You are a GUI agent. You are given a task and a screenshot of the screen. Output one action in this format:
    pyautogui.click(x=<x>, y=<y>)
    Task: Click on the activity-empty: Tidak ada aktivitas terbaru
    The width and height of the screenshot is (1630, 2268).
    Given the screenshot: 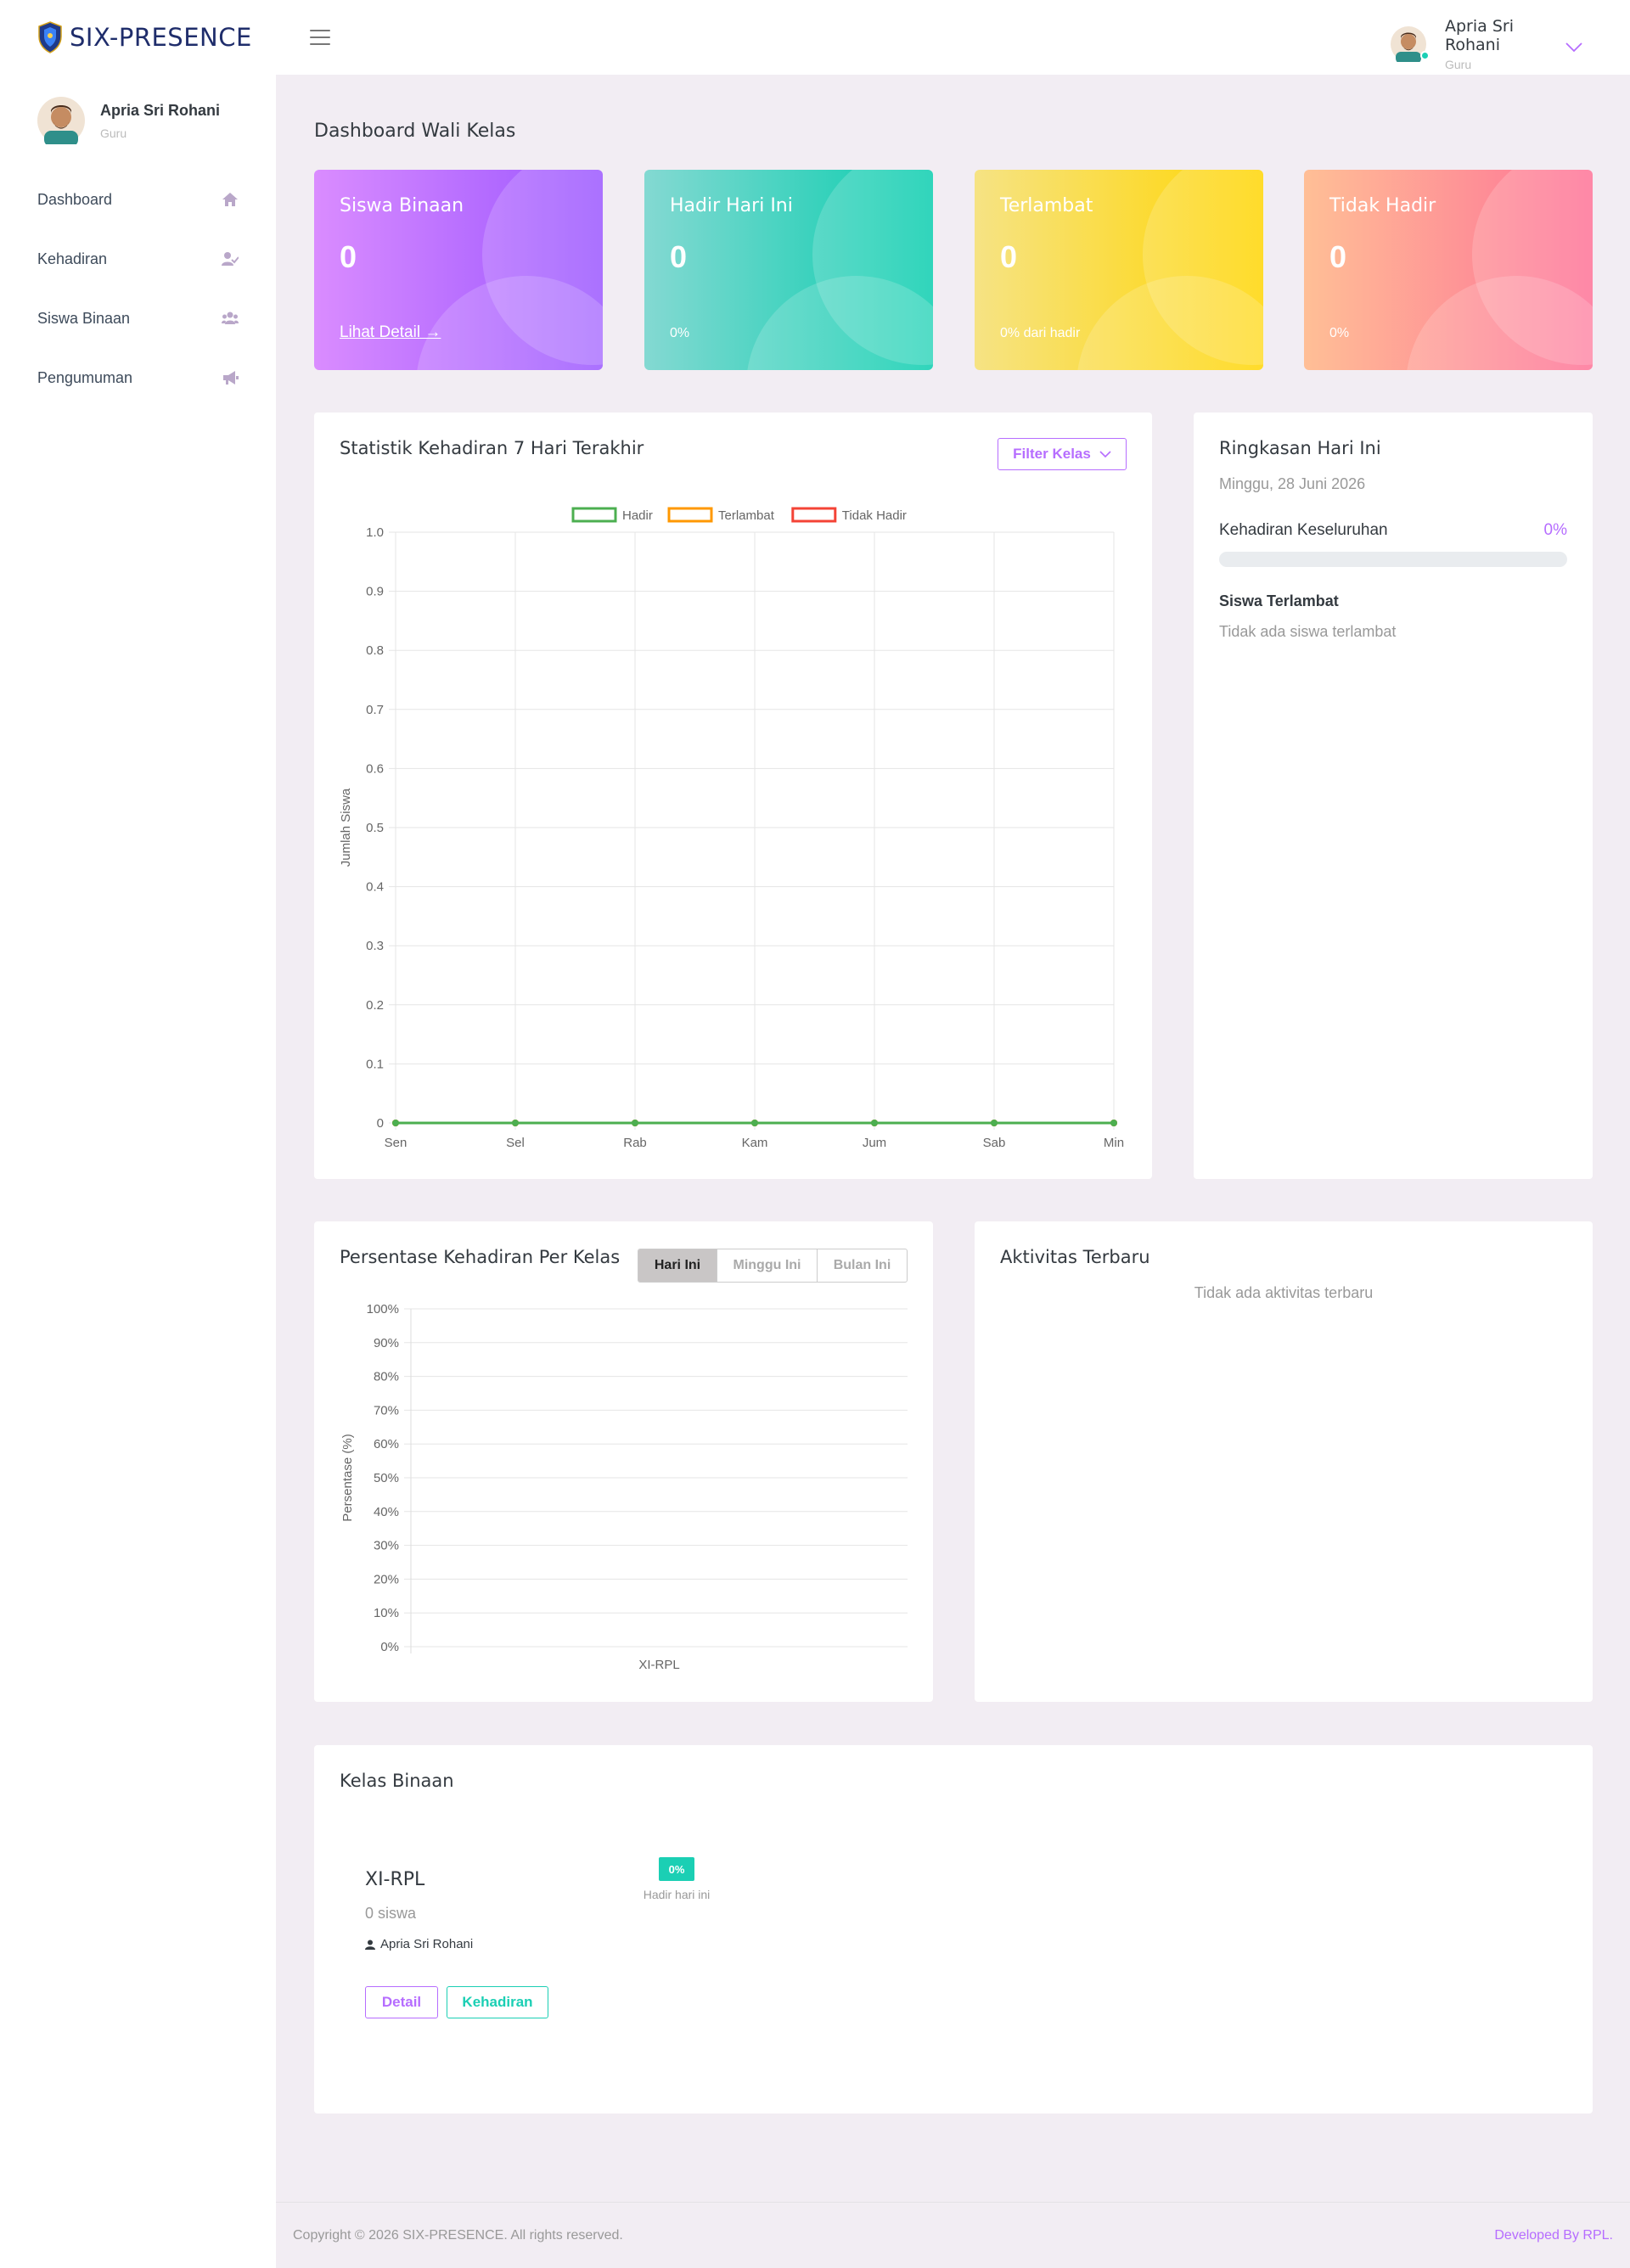 What is the action you would take?
    pyautogui.click(x=1284, y=1292)
    